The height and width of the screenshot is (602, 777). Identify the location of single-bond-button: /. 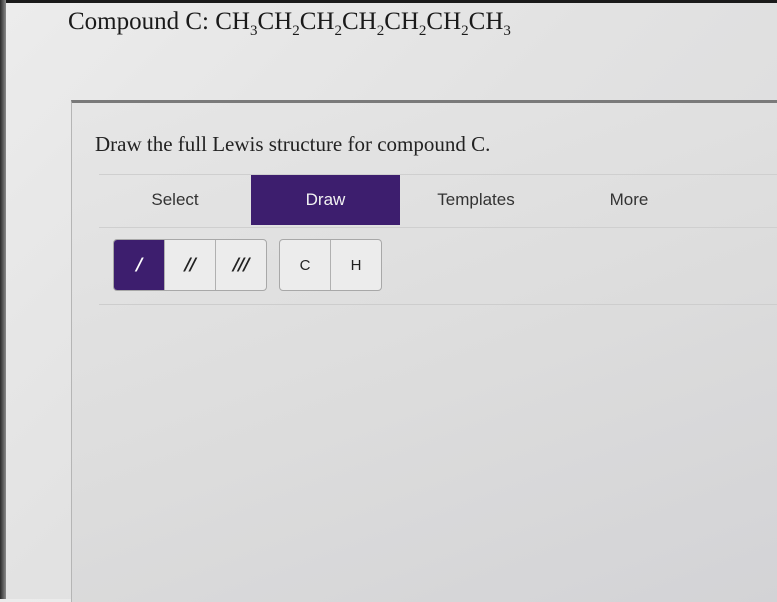
(139, 265).